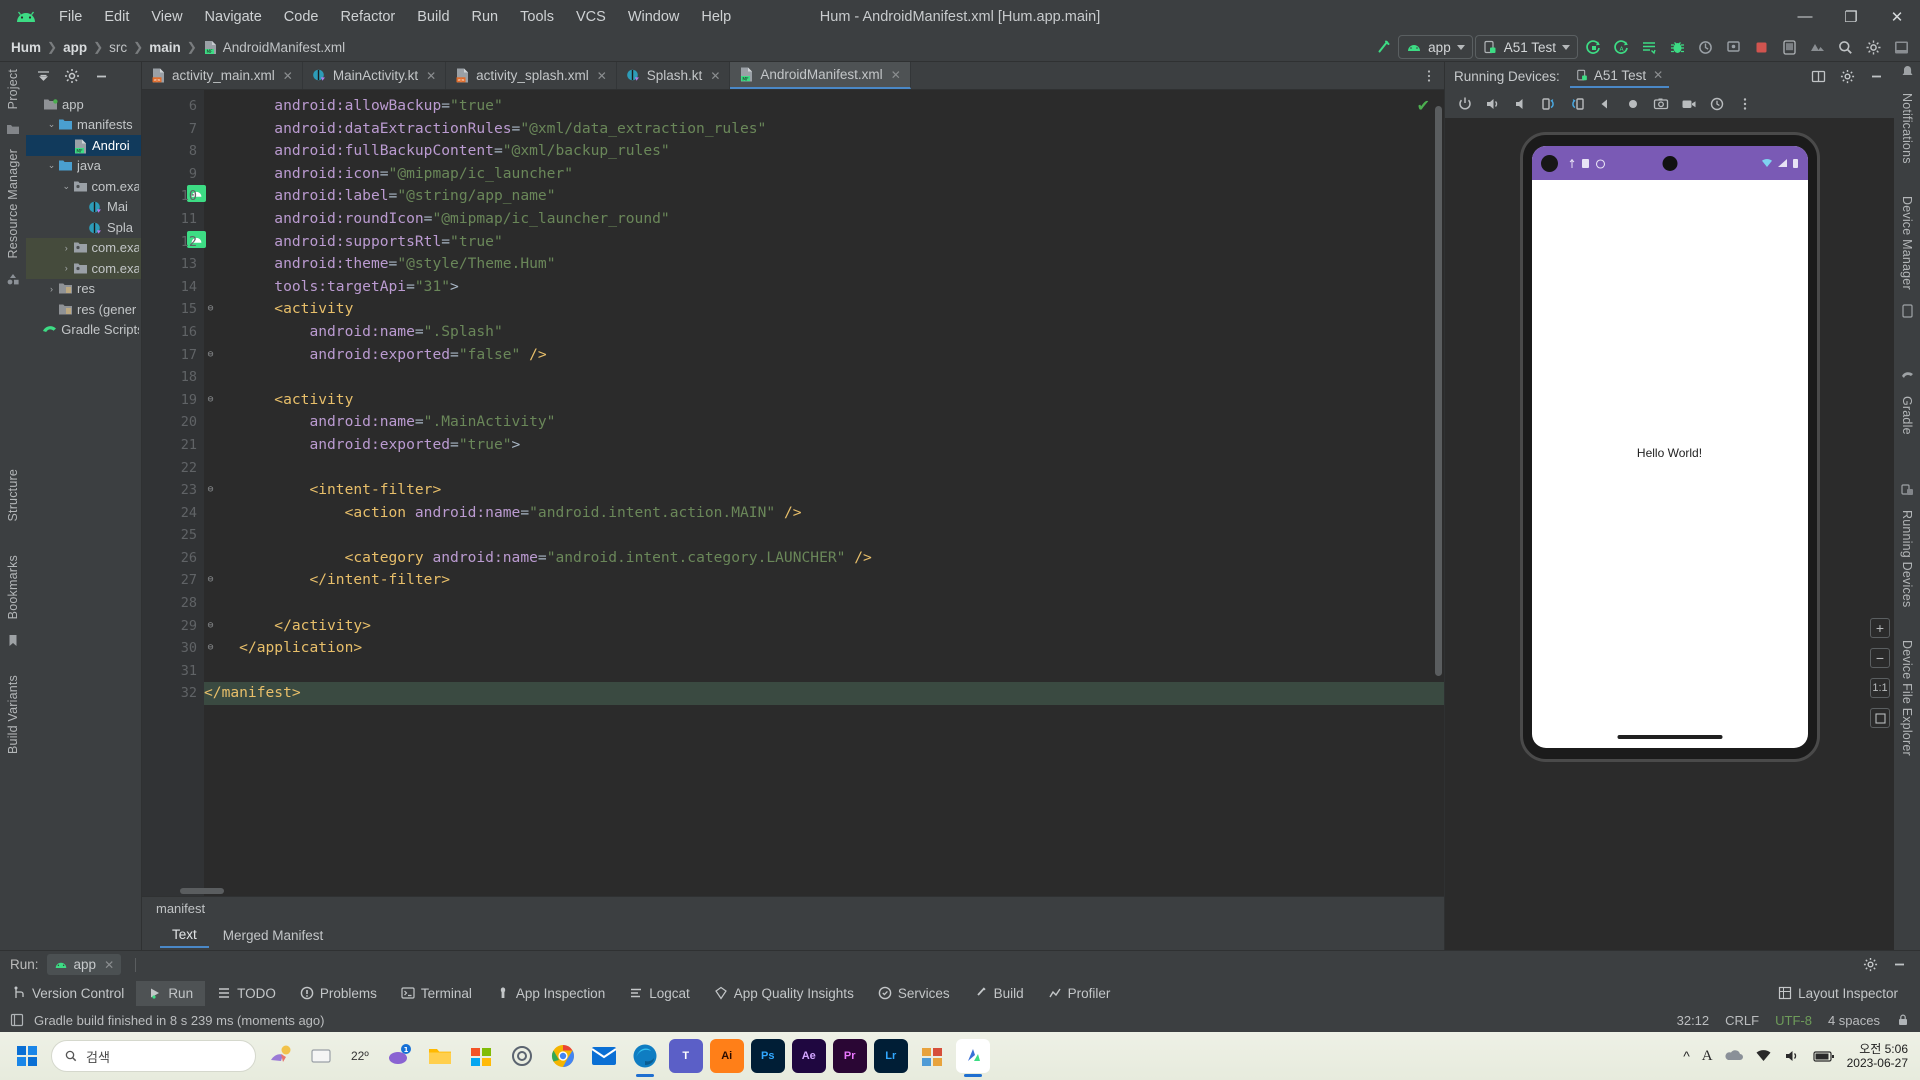 The image size is (1920, 1080). I want to click on zoom-in-icon: +, so click(1880, 628).